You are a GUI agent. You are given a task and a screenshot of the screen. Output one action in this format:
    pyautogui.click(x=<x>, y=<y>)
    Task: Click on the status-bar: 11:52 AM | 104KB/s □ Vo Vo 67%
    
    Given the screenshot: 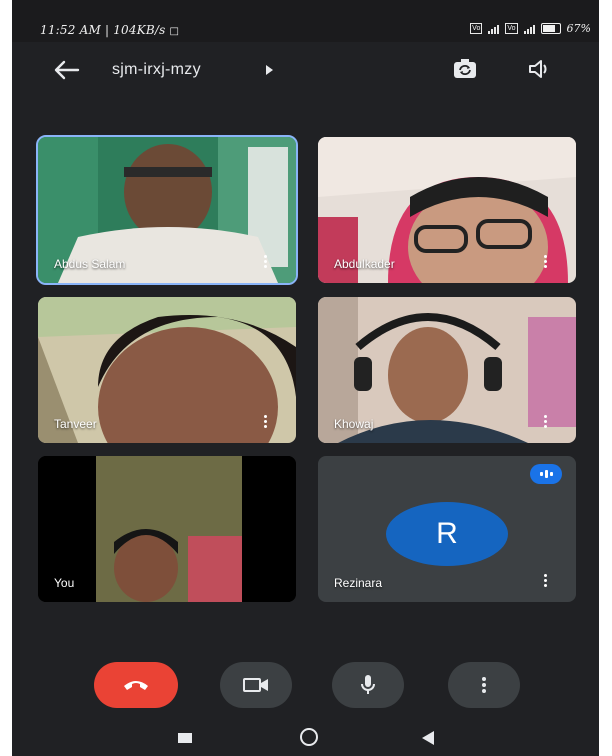 What is the action you would take?
    pyautogui.click(x=305, y=21)
    